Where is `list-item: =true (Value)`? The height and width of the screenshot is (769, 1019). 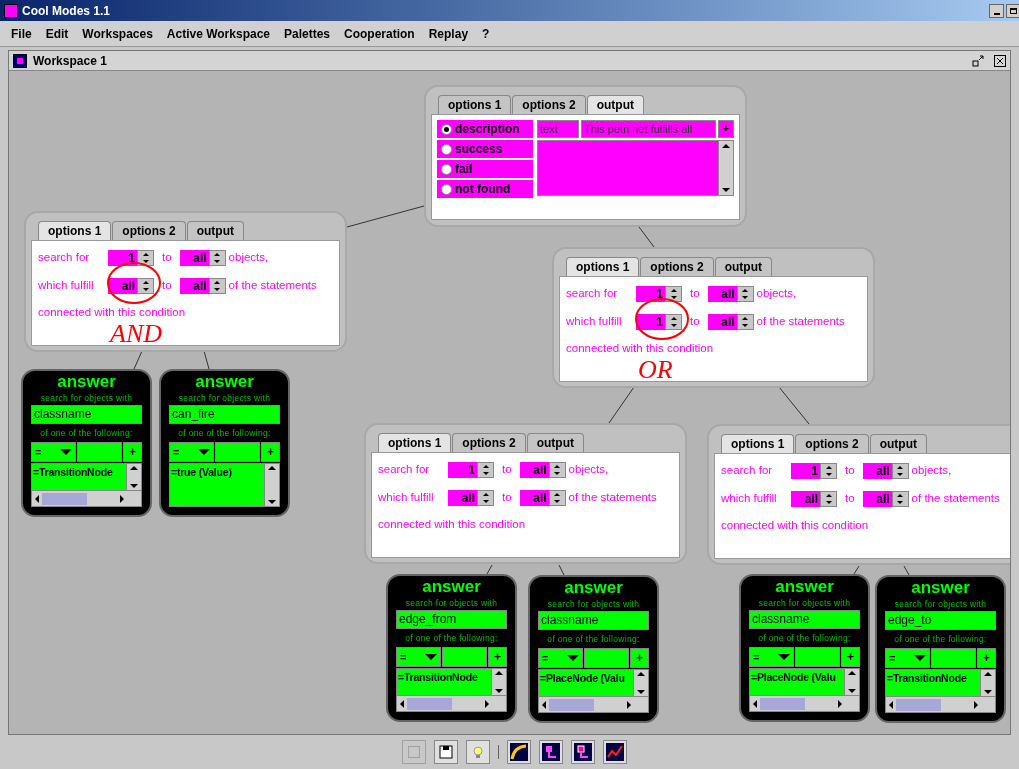 list-item: =true (Value) is located at coordinates (217, 472).